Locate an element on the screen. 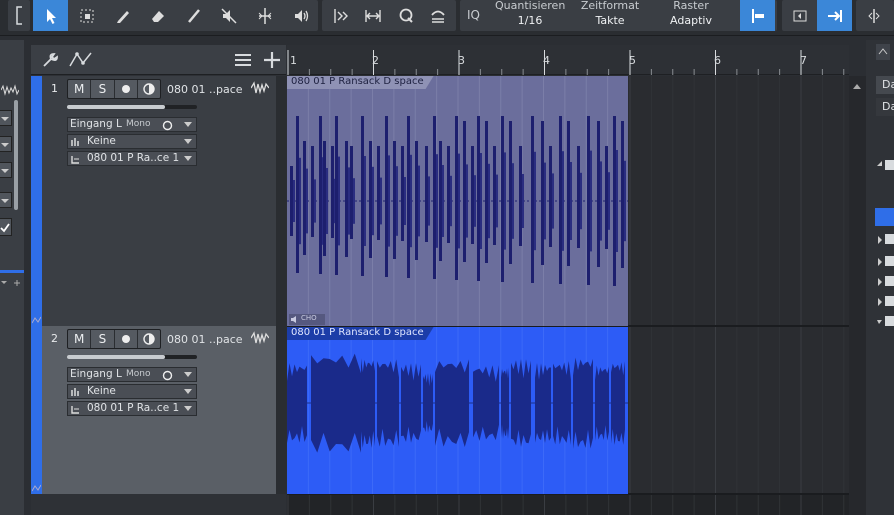 This screenshot has height=515, width=894. clip-2-title-bar: 080 01 P Ransack D space is located at coordinates (360, 333).